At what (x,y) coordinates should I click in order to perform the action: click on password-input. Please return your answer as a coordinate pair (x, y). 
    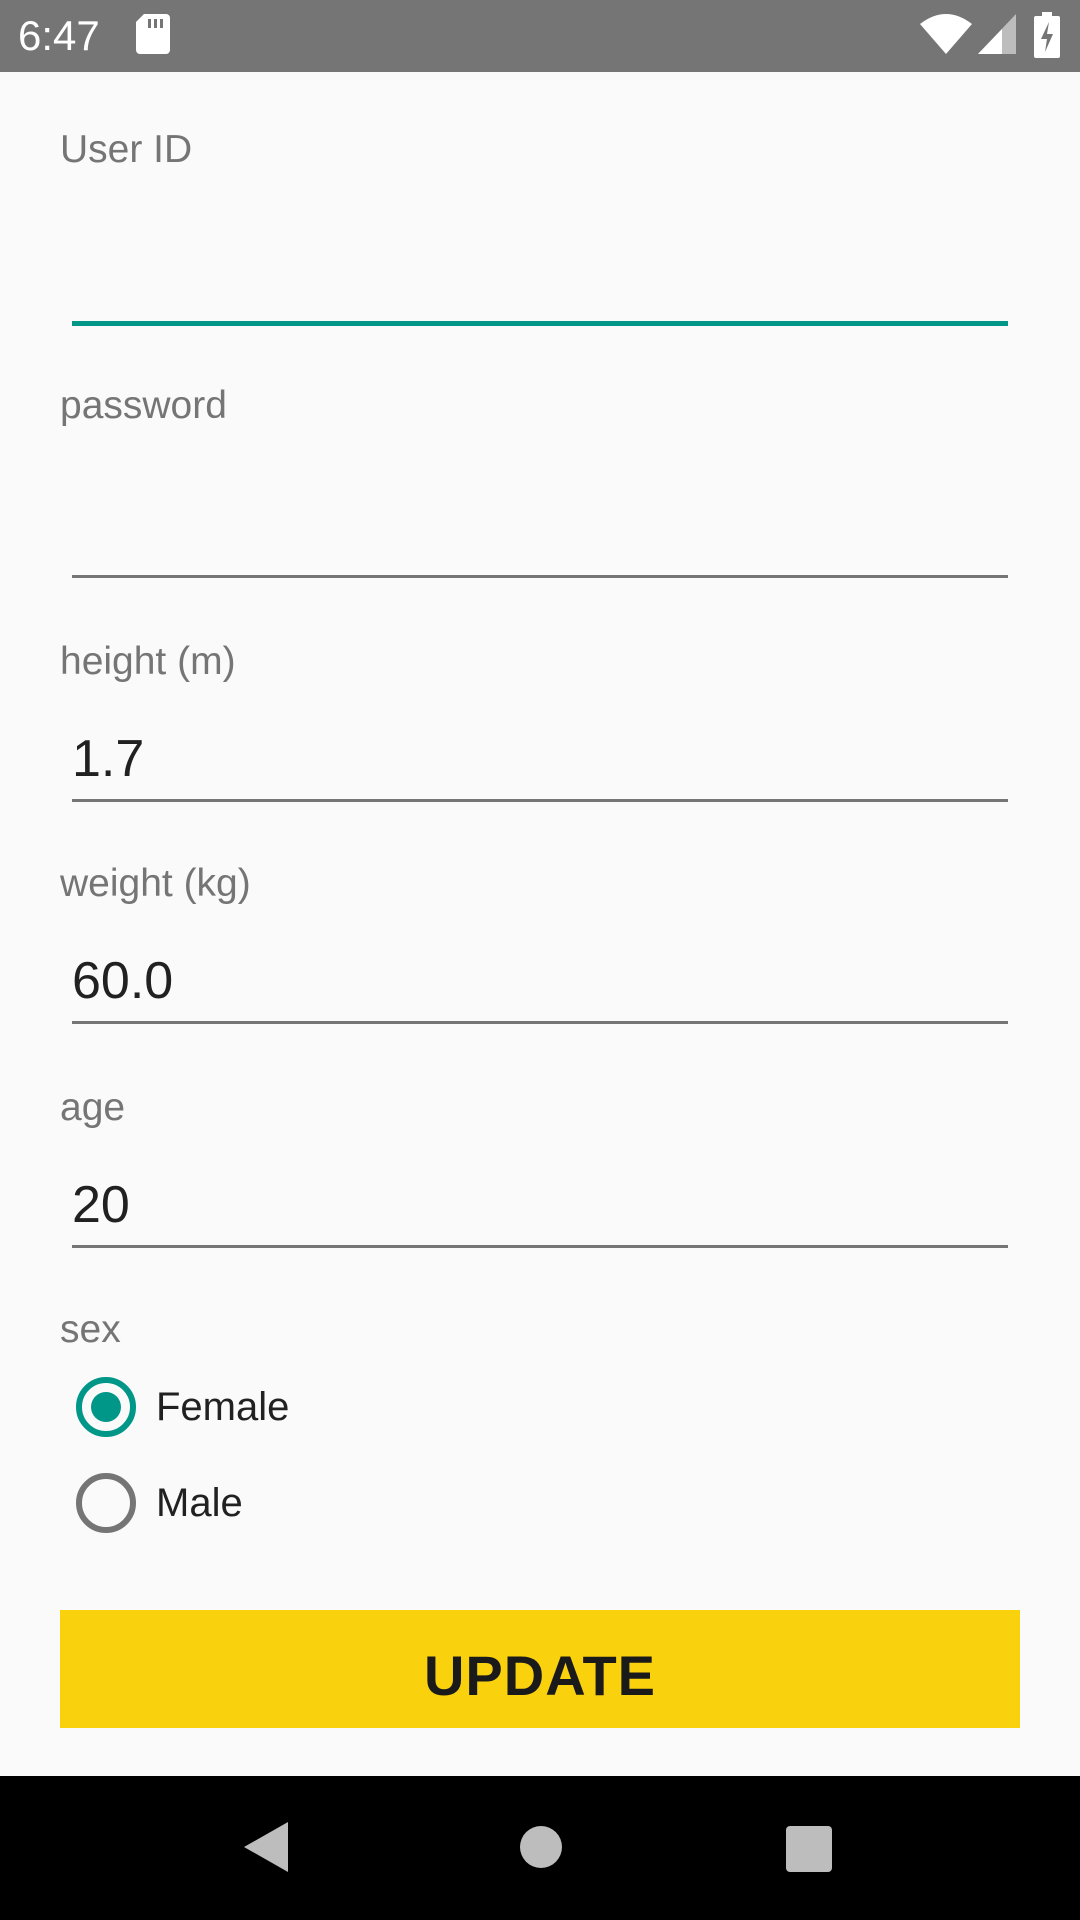
    Looking at the image, I should click on (540, 534).